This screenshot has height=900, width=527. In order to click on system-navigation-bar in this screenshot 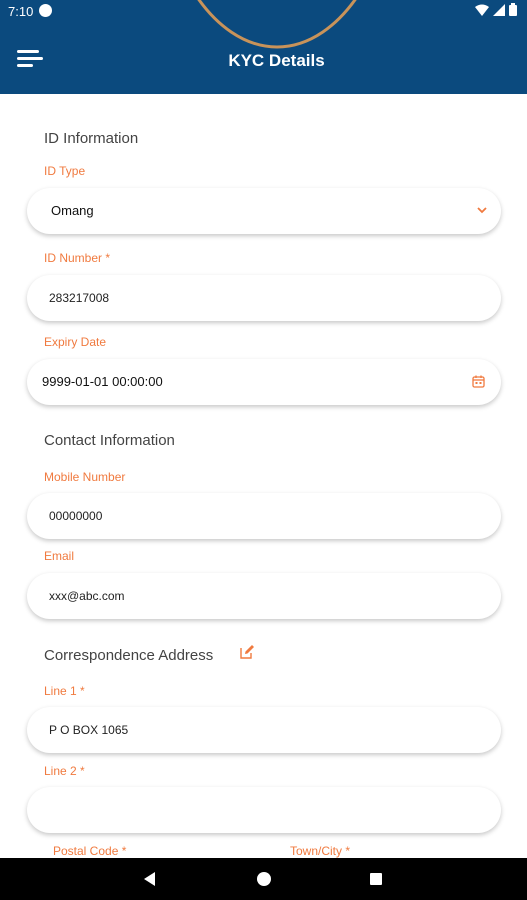, I will do `click(263, 879)`.